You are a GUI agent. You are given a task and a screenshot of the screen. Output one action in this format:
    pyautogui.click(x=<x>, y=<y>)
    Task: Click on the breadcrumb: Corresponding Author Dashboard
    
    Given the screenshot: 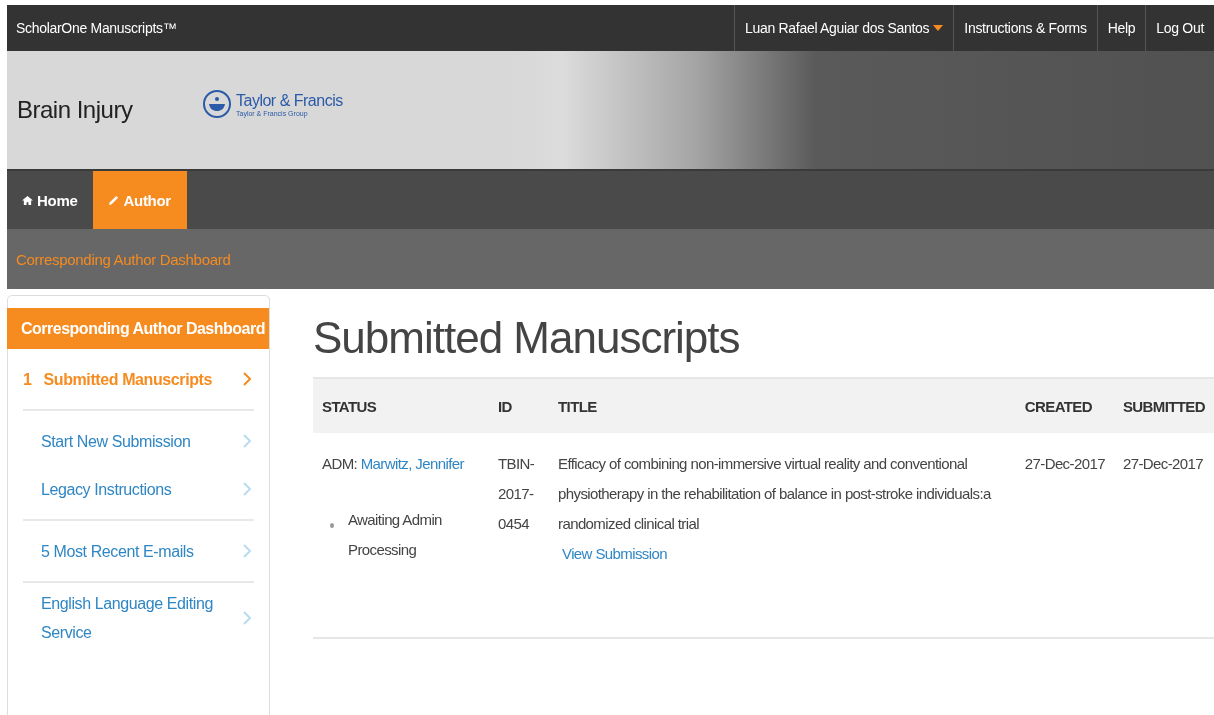 What is the action you would take?
    pyautogui.click(x=123, y=259)
    